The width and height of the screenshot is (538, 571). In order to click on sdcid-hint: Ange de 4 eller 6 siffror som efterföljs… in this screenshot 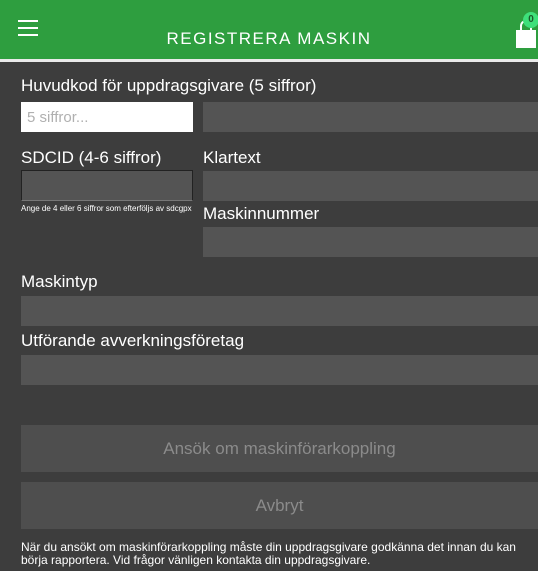, I will do `click(106, 208)`.